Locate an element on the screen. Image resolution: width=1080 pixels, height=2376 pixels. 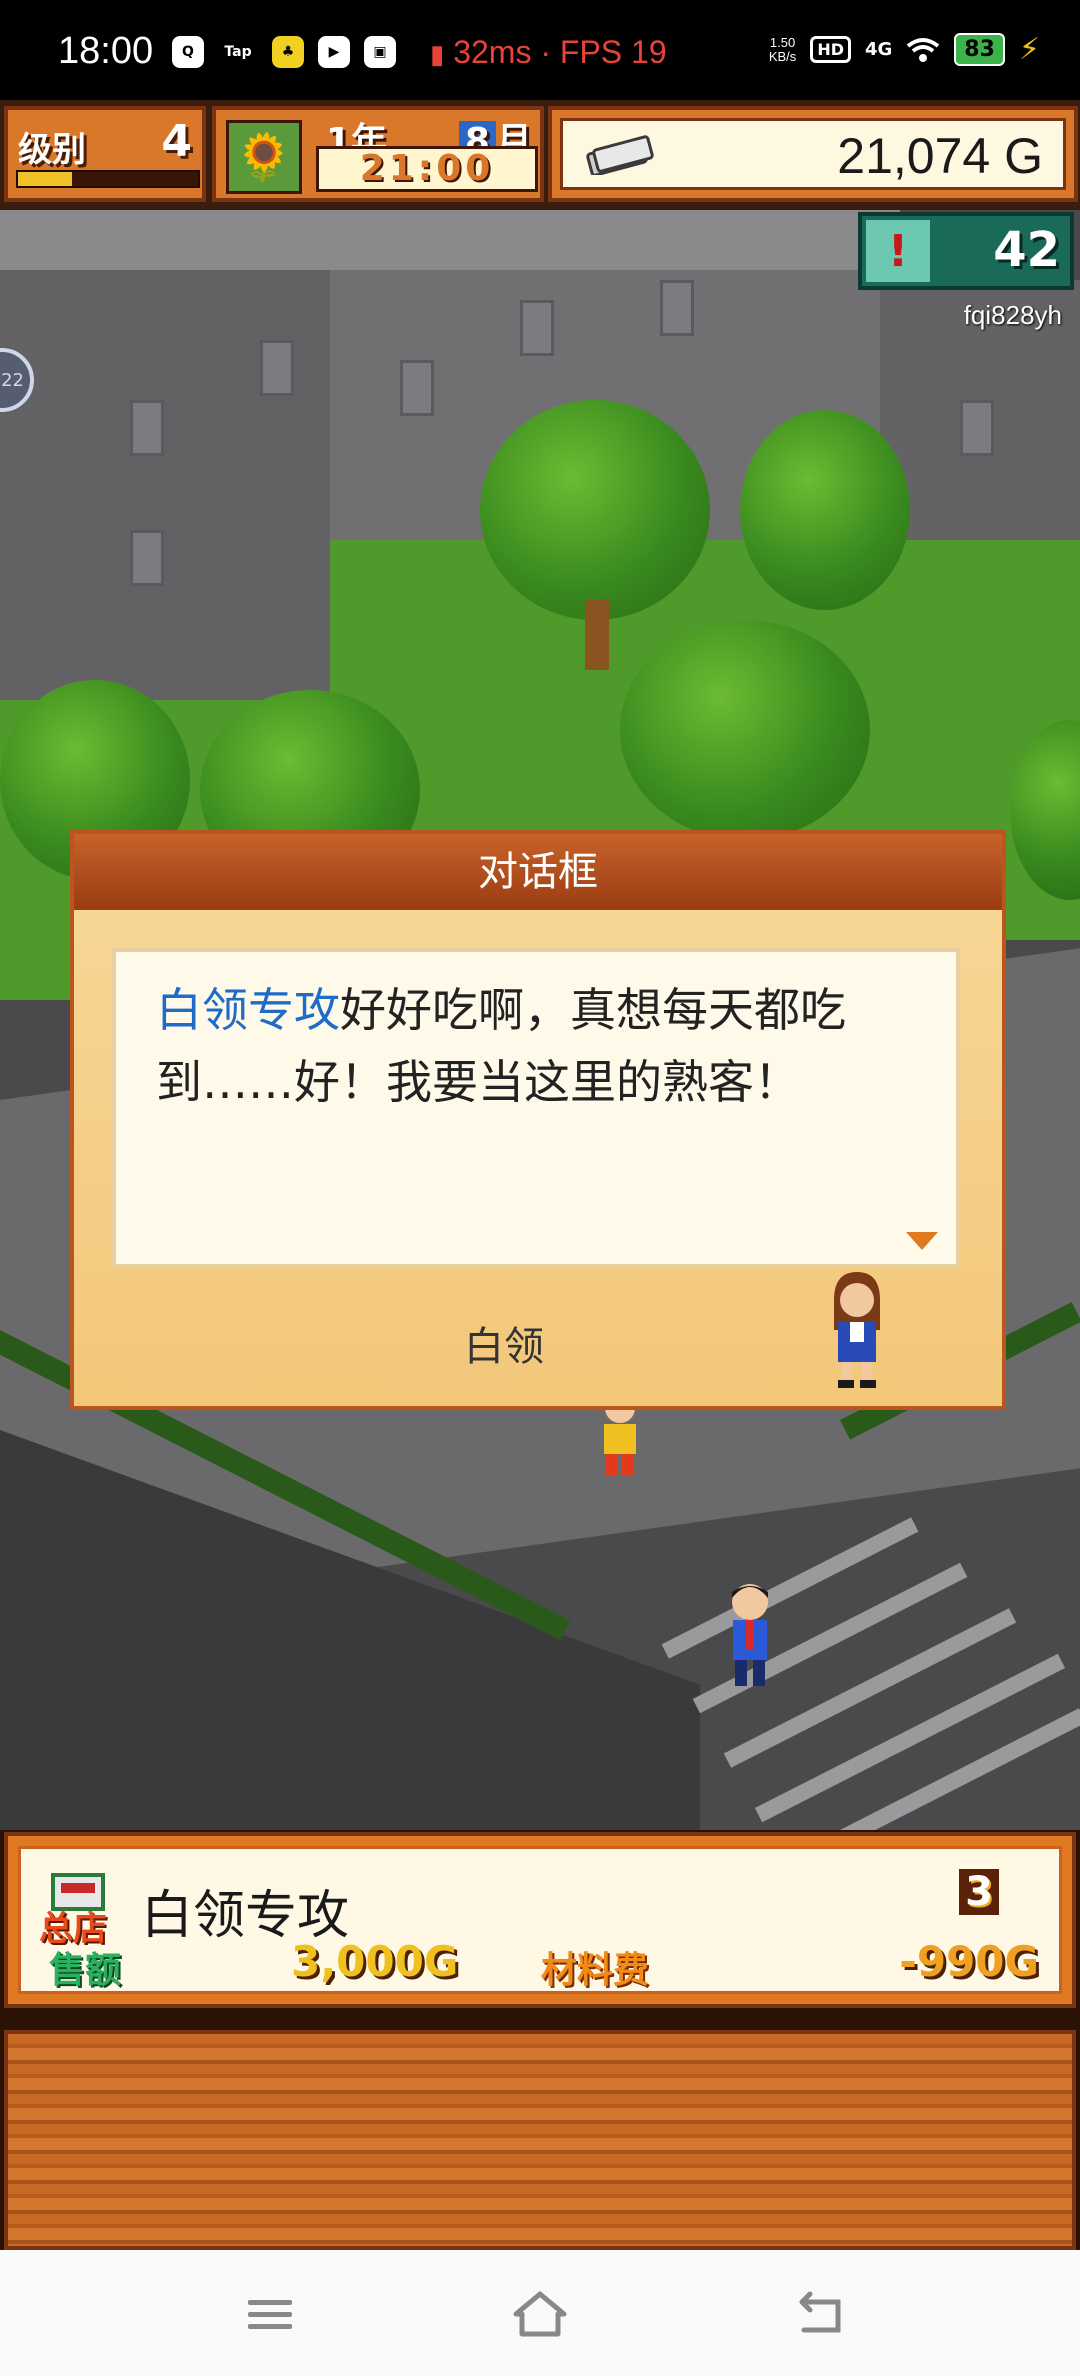
network-type: 4G is located at coordinates (878, 49).